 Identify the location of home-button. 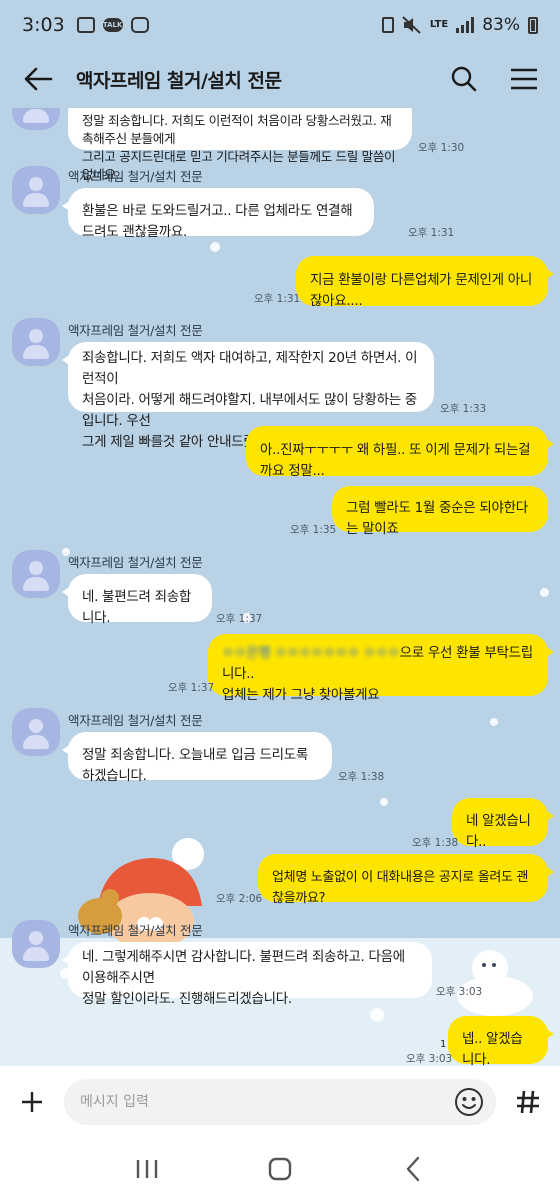
(280, 1169).